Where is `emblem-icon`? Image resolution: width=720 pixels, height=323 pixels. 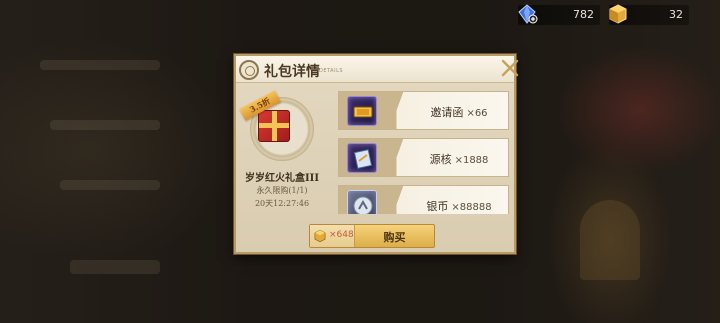
emblem-icon is located at coordinates (249, 70).